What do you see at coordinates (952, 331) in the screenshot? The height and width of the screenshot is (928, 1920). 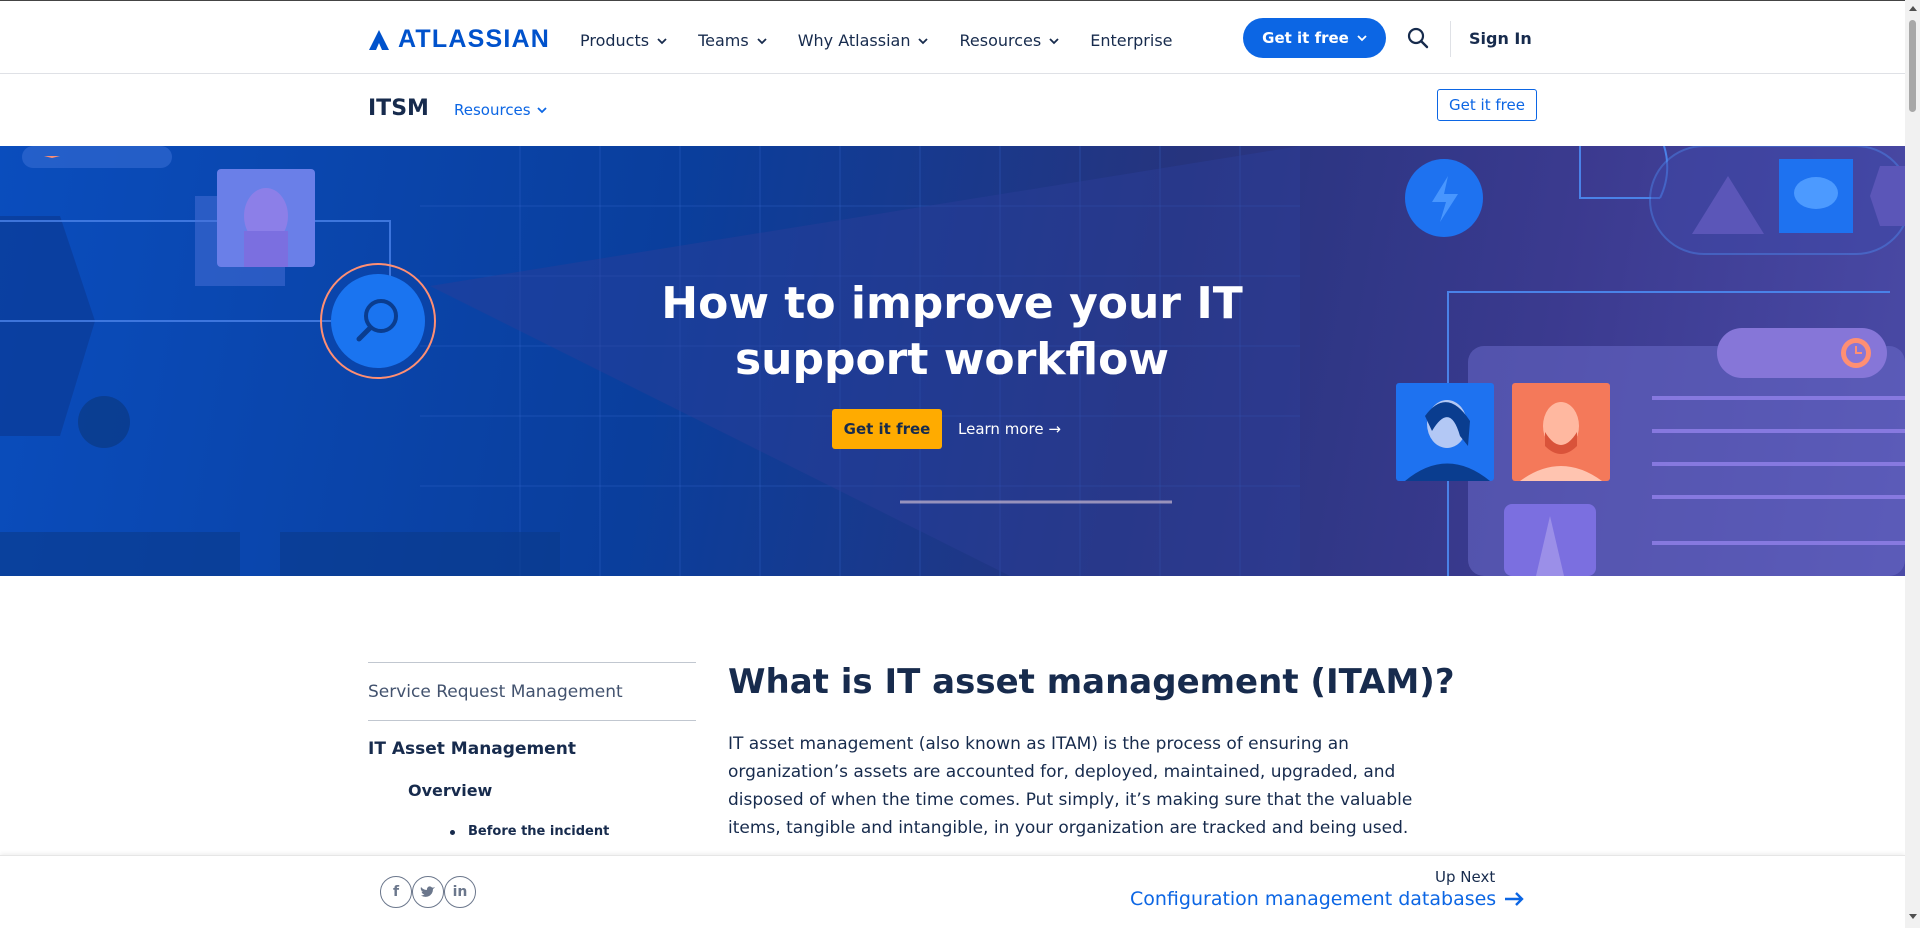 I see `hero-title: How to improve your IT support workflow` at bounding box center [952, 331].